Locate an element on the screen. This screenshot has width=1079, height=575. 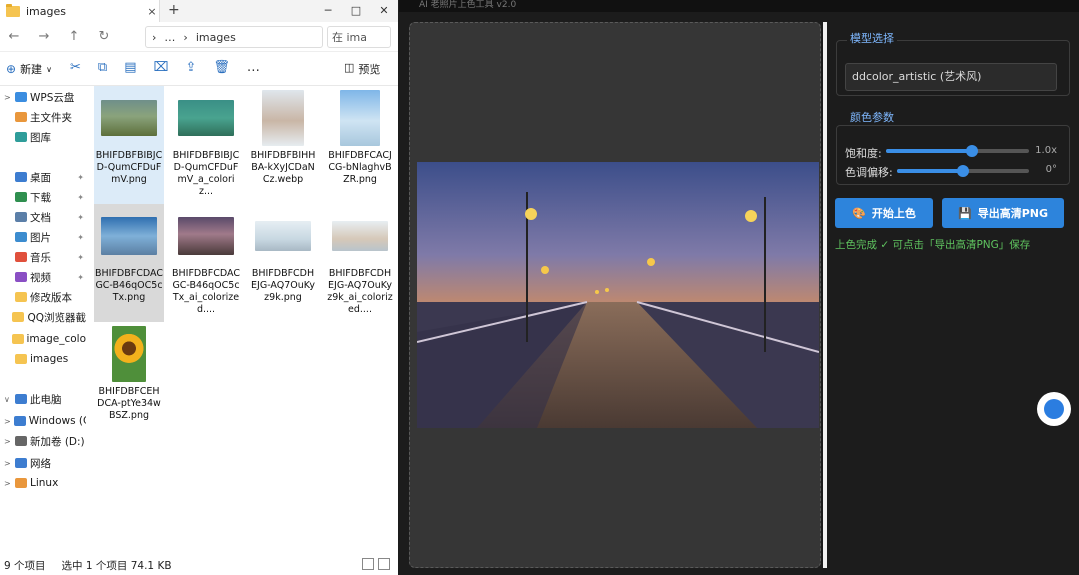
sidebar-item: > Windows (C is located at coordinates (45, 421).